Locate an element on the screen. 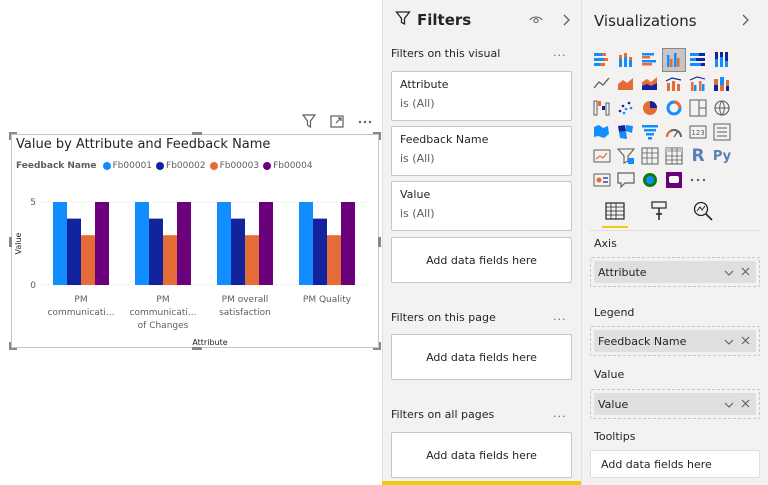  axis-well-title: Axis is located at coordinates (605, 243).